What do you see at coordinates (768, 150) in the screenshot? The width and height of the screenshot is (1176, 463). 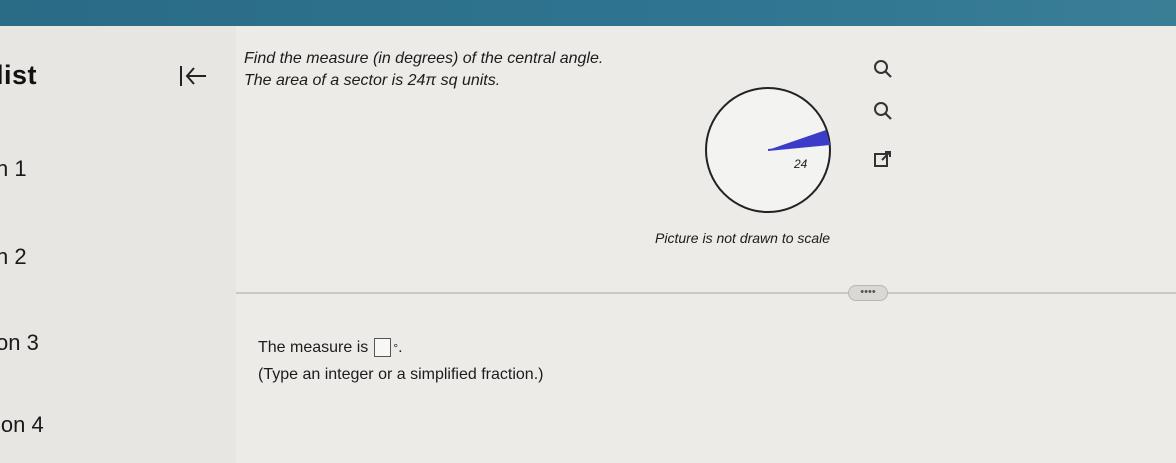 I see `sector-figure: 24` at bounding box center [768, 150].